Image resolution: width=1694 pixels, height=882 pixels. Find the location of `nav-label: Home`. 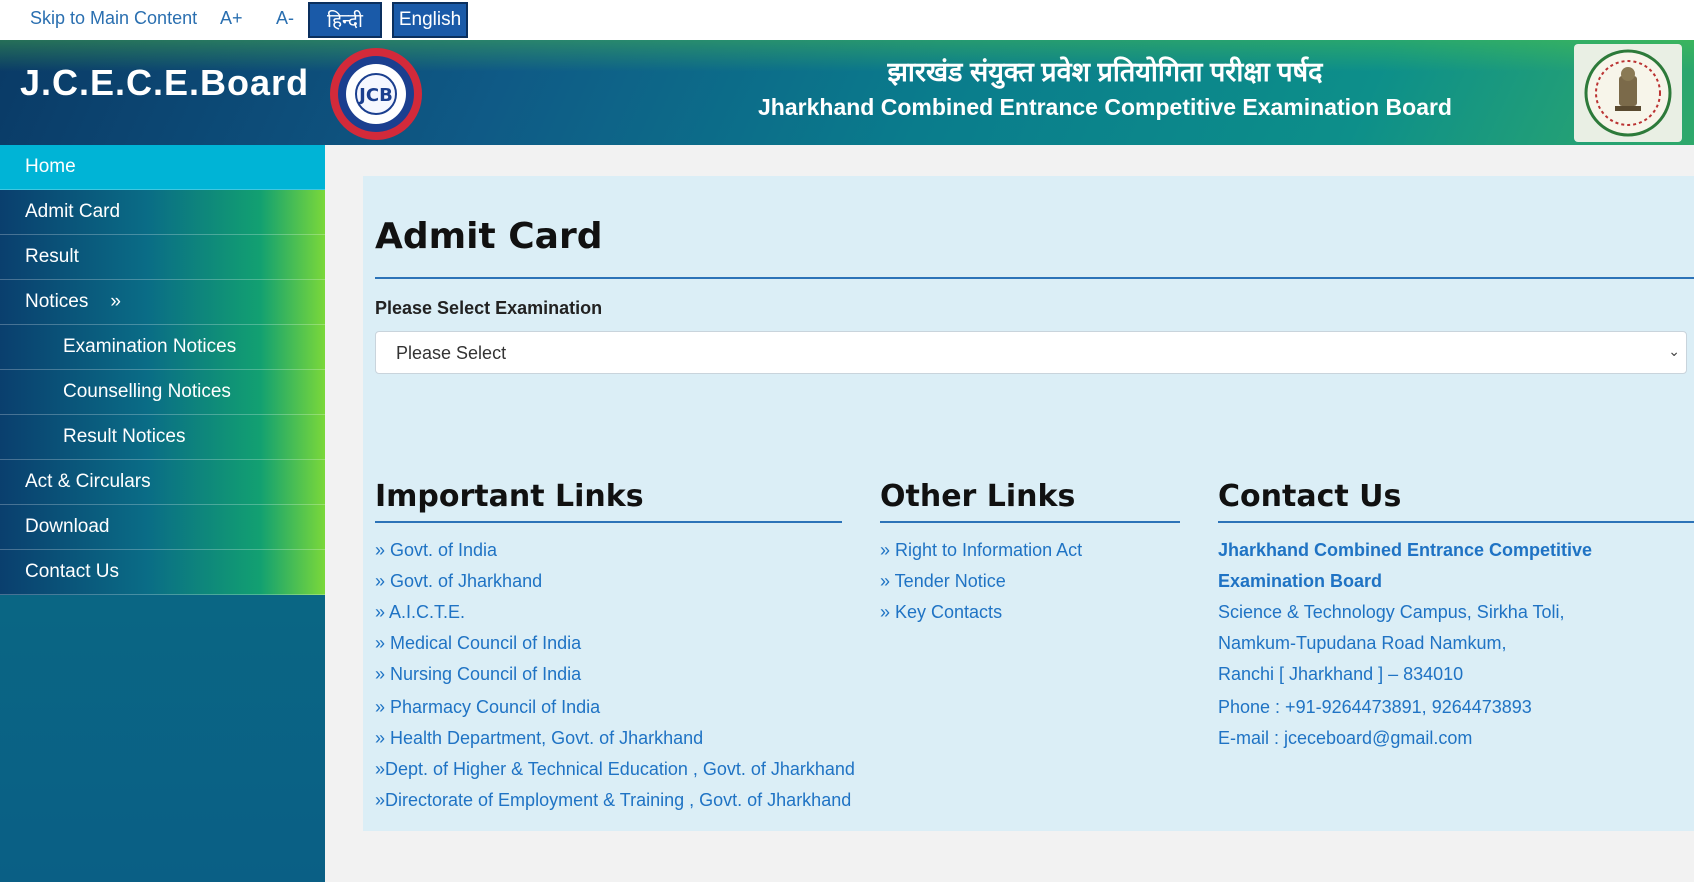

nav-label: Home is located at coordinates (50, 166).